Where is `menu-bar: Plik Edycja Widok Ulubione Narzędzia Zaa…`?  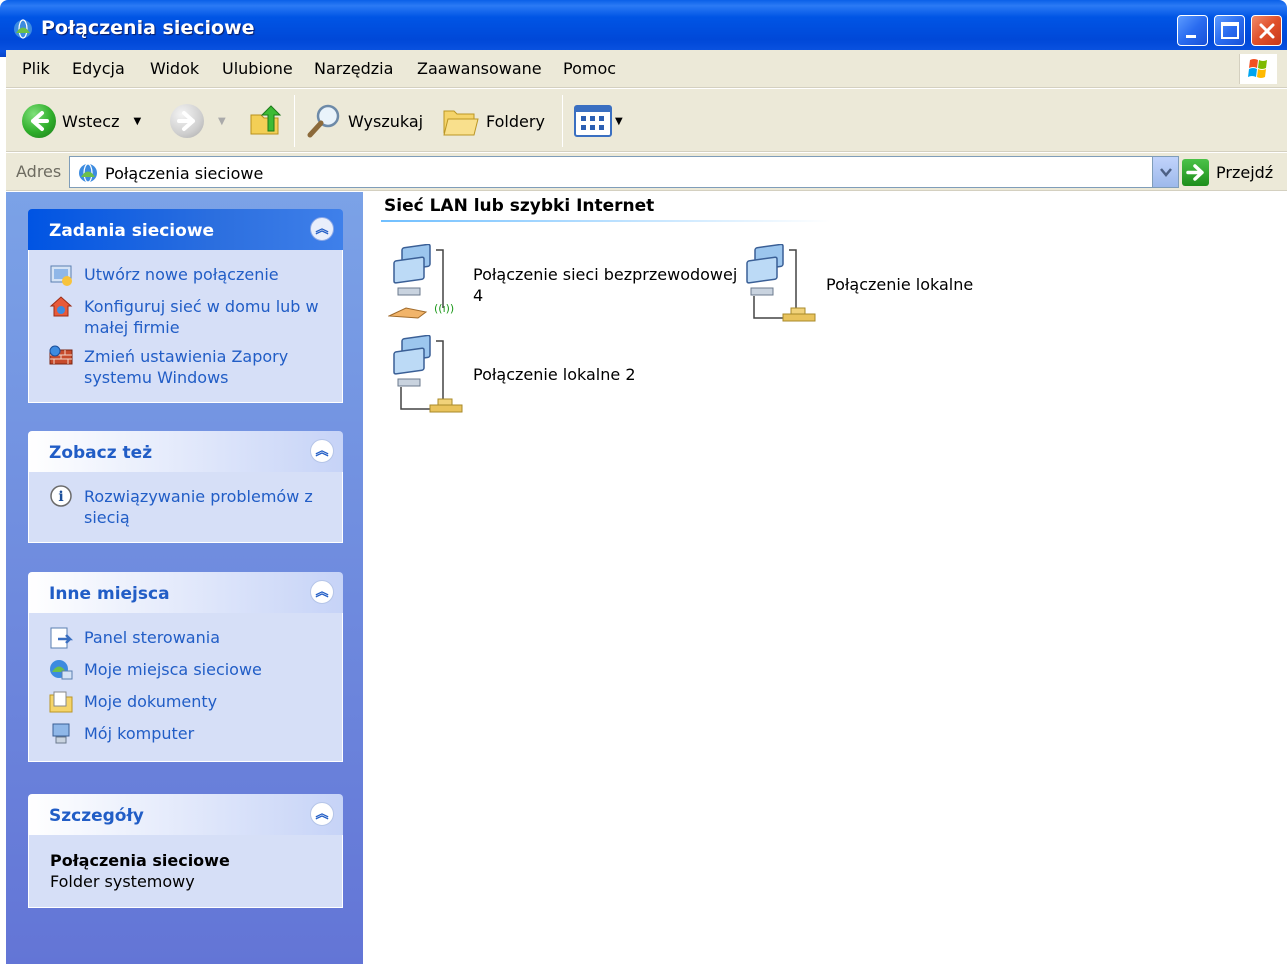 menu-bar: Plik Edycja Widok Ulubione Narzędzia Zaa… is located at coordinates (646, 69).